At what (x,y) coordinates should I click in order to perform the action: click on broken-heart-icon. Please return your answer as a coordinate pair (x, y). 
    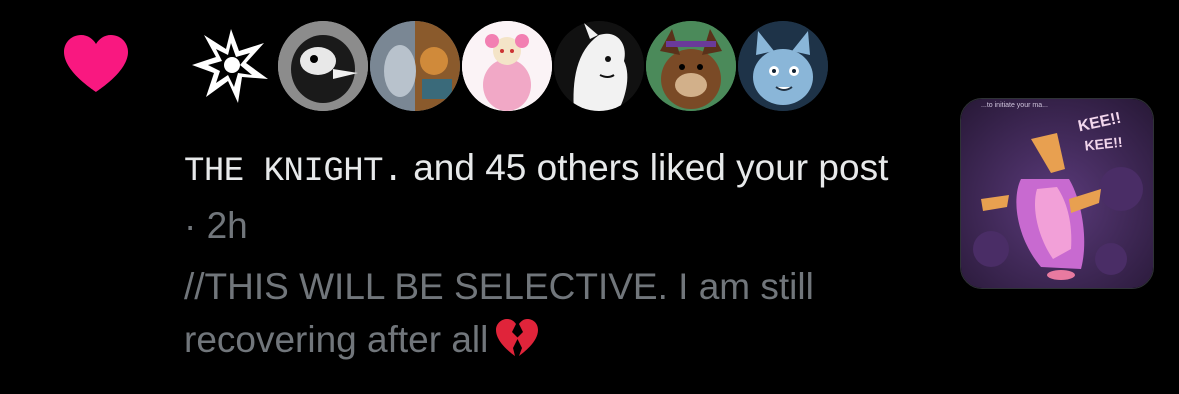
    Looking at the image, I should click on (517, 337).